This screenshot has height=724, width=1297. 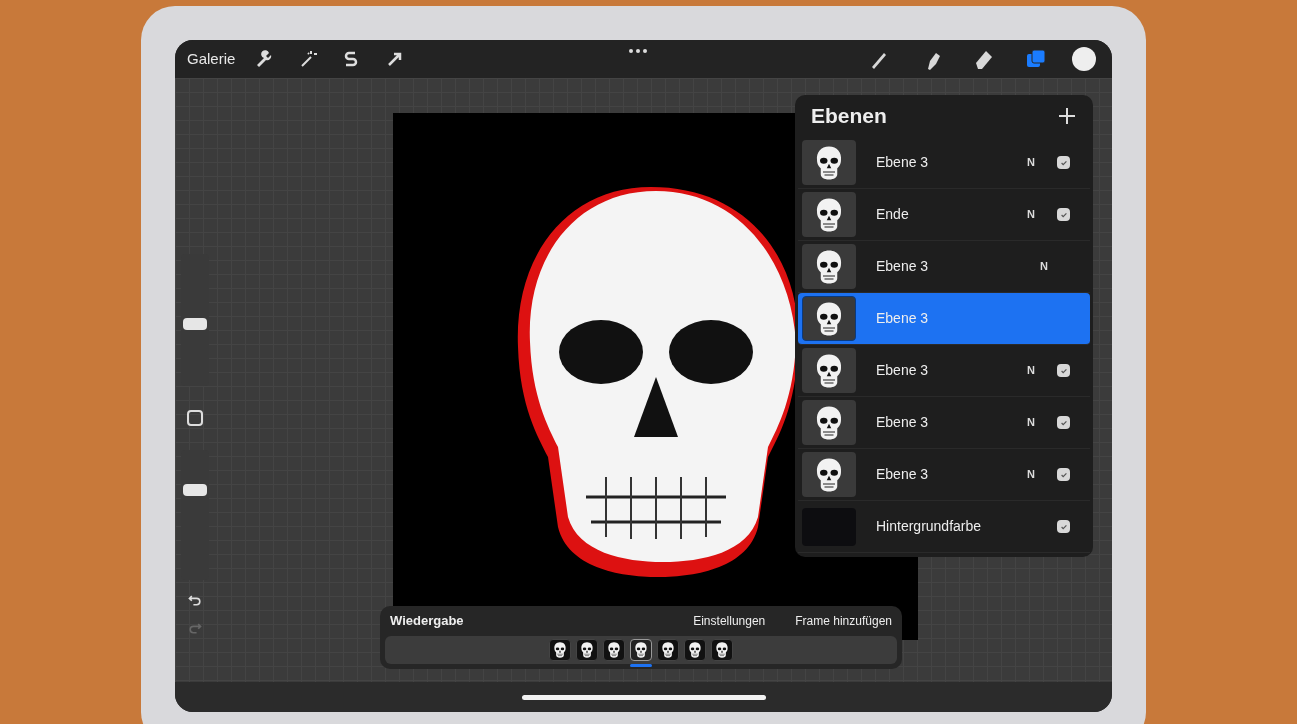 I want to click on layer-name: Hintergrundfarbe, so click(x=929, y=526).